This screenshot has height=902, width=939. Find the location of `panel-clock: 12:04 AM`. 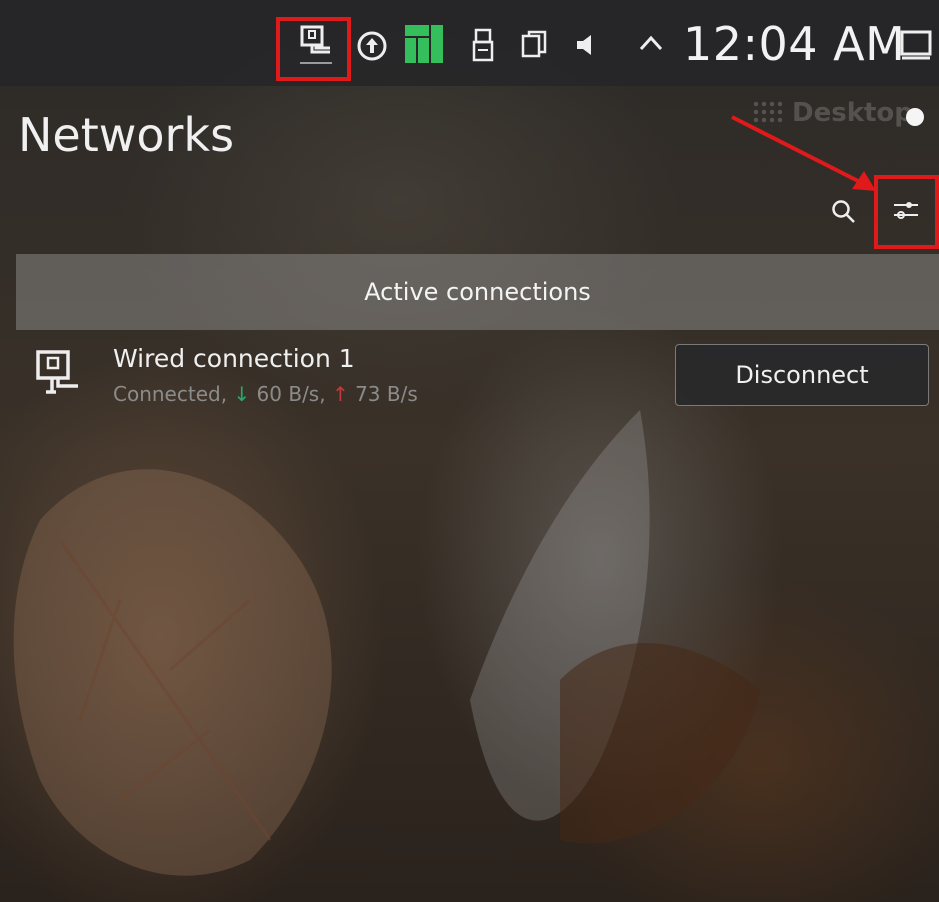

panel-clock: 12:04 AM is located at coordinates (794, 44).